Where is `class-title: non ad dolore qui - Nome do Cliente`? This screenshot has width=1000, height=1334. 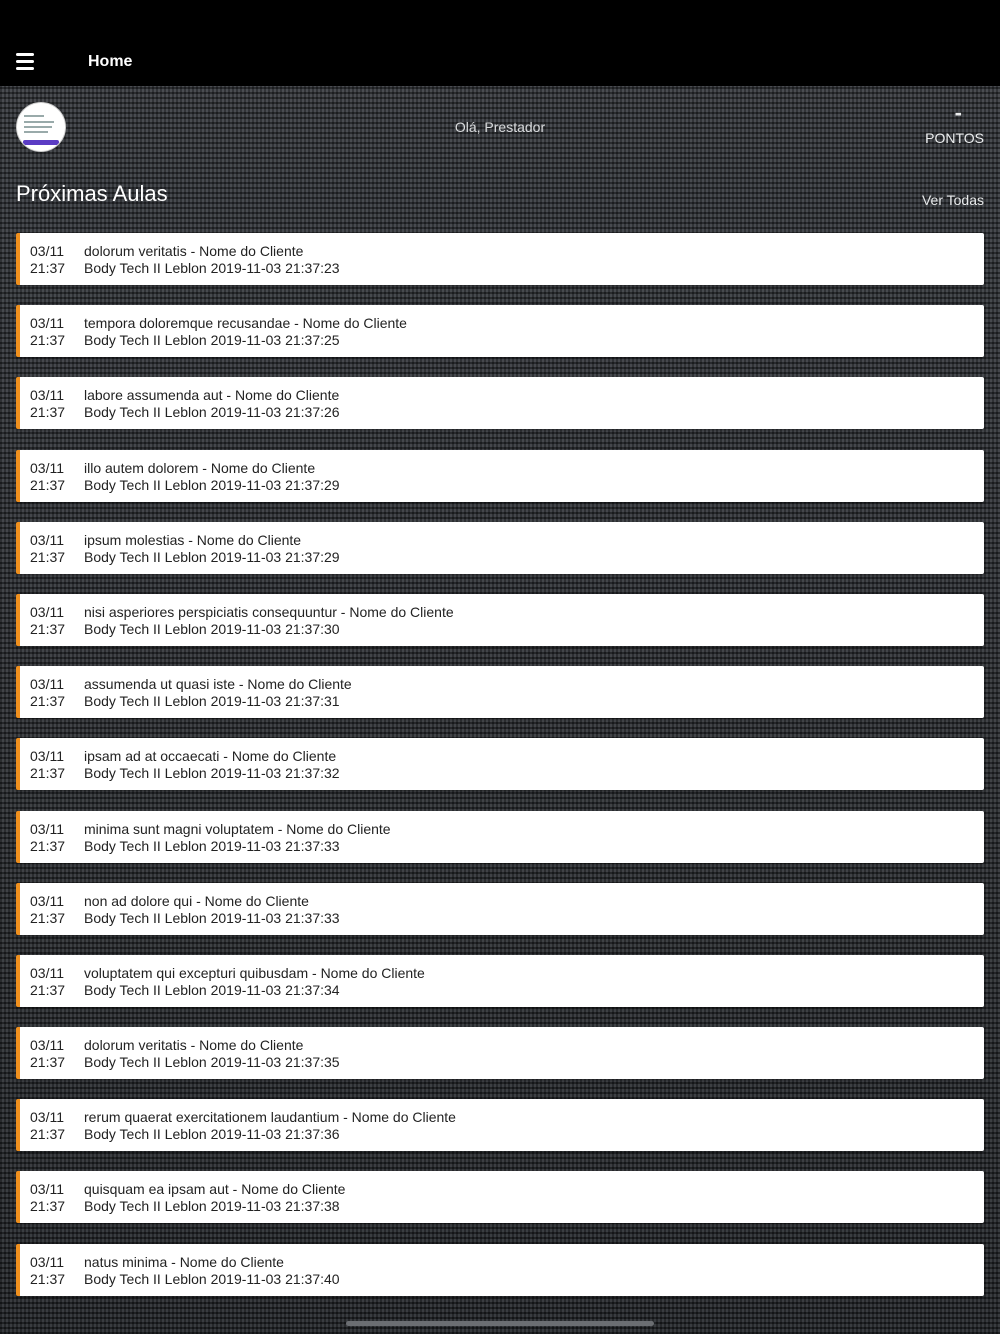
class-title: non ad dolore qui - Nome do Cliente is located at coordinates (196, 900).